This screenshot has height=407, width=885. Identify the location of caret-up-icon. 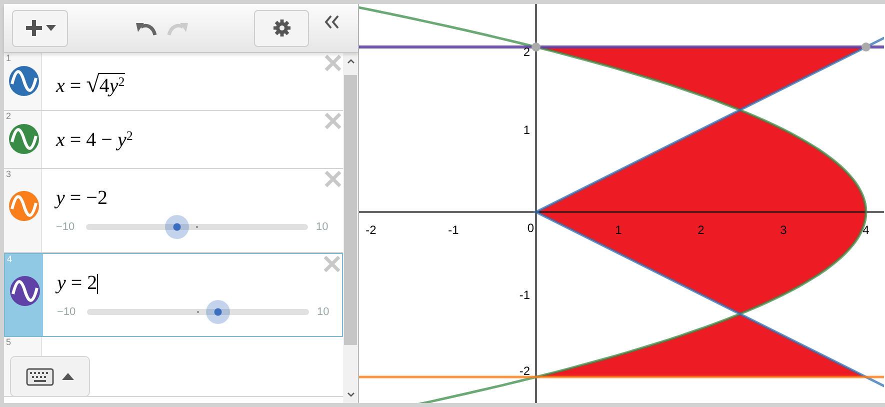
(68, 376).